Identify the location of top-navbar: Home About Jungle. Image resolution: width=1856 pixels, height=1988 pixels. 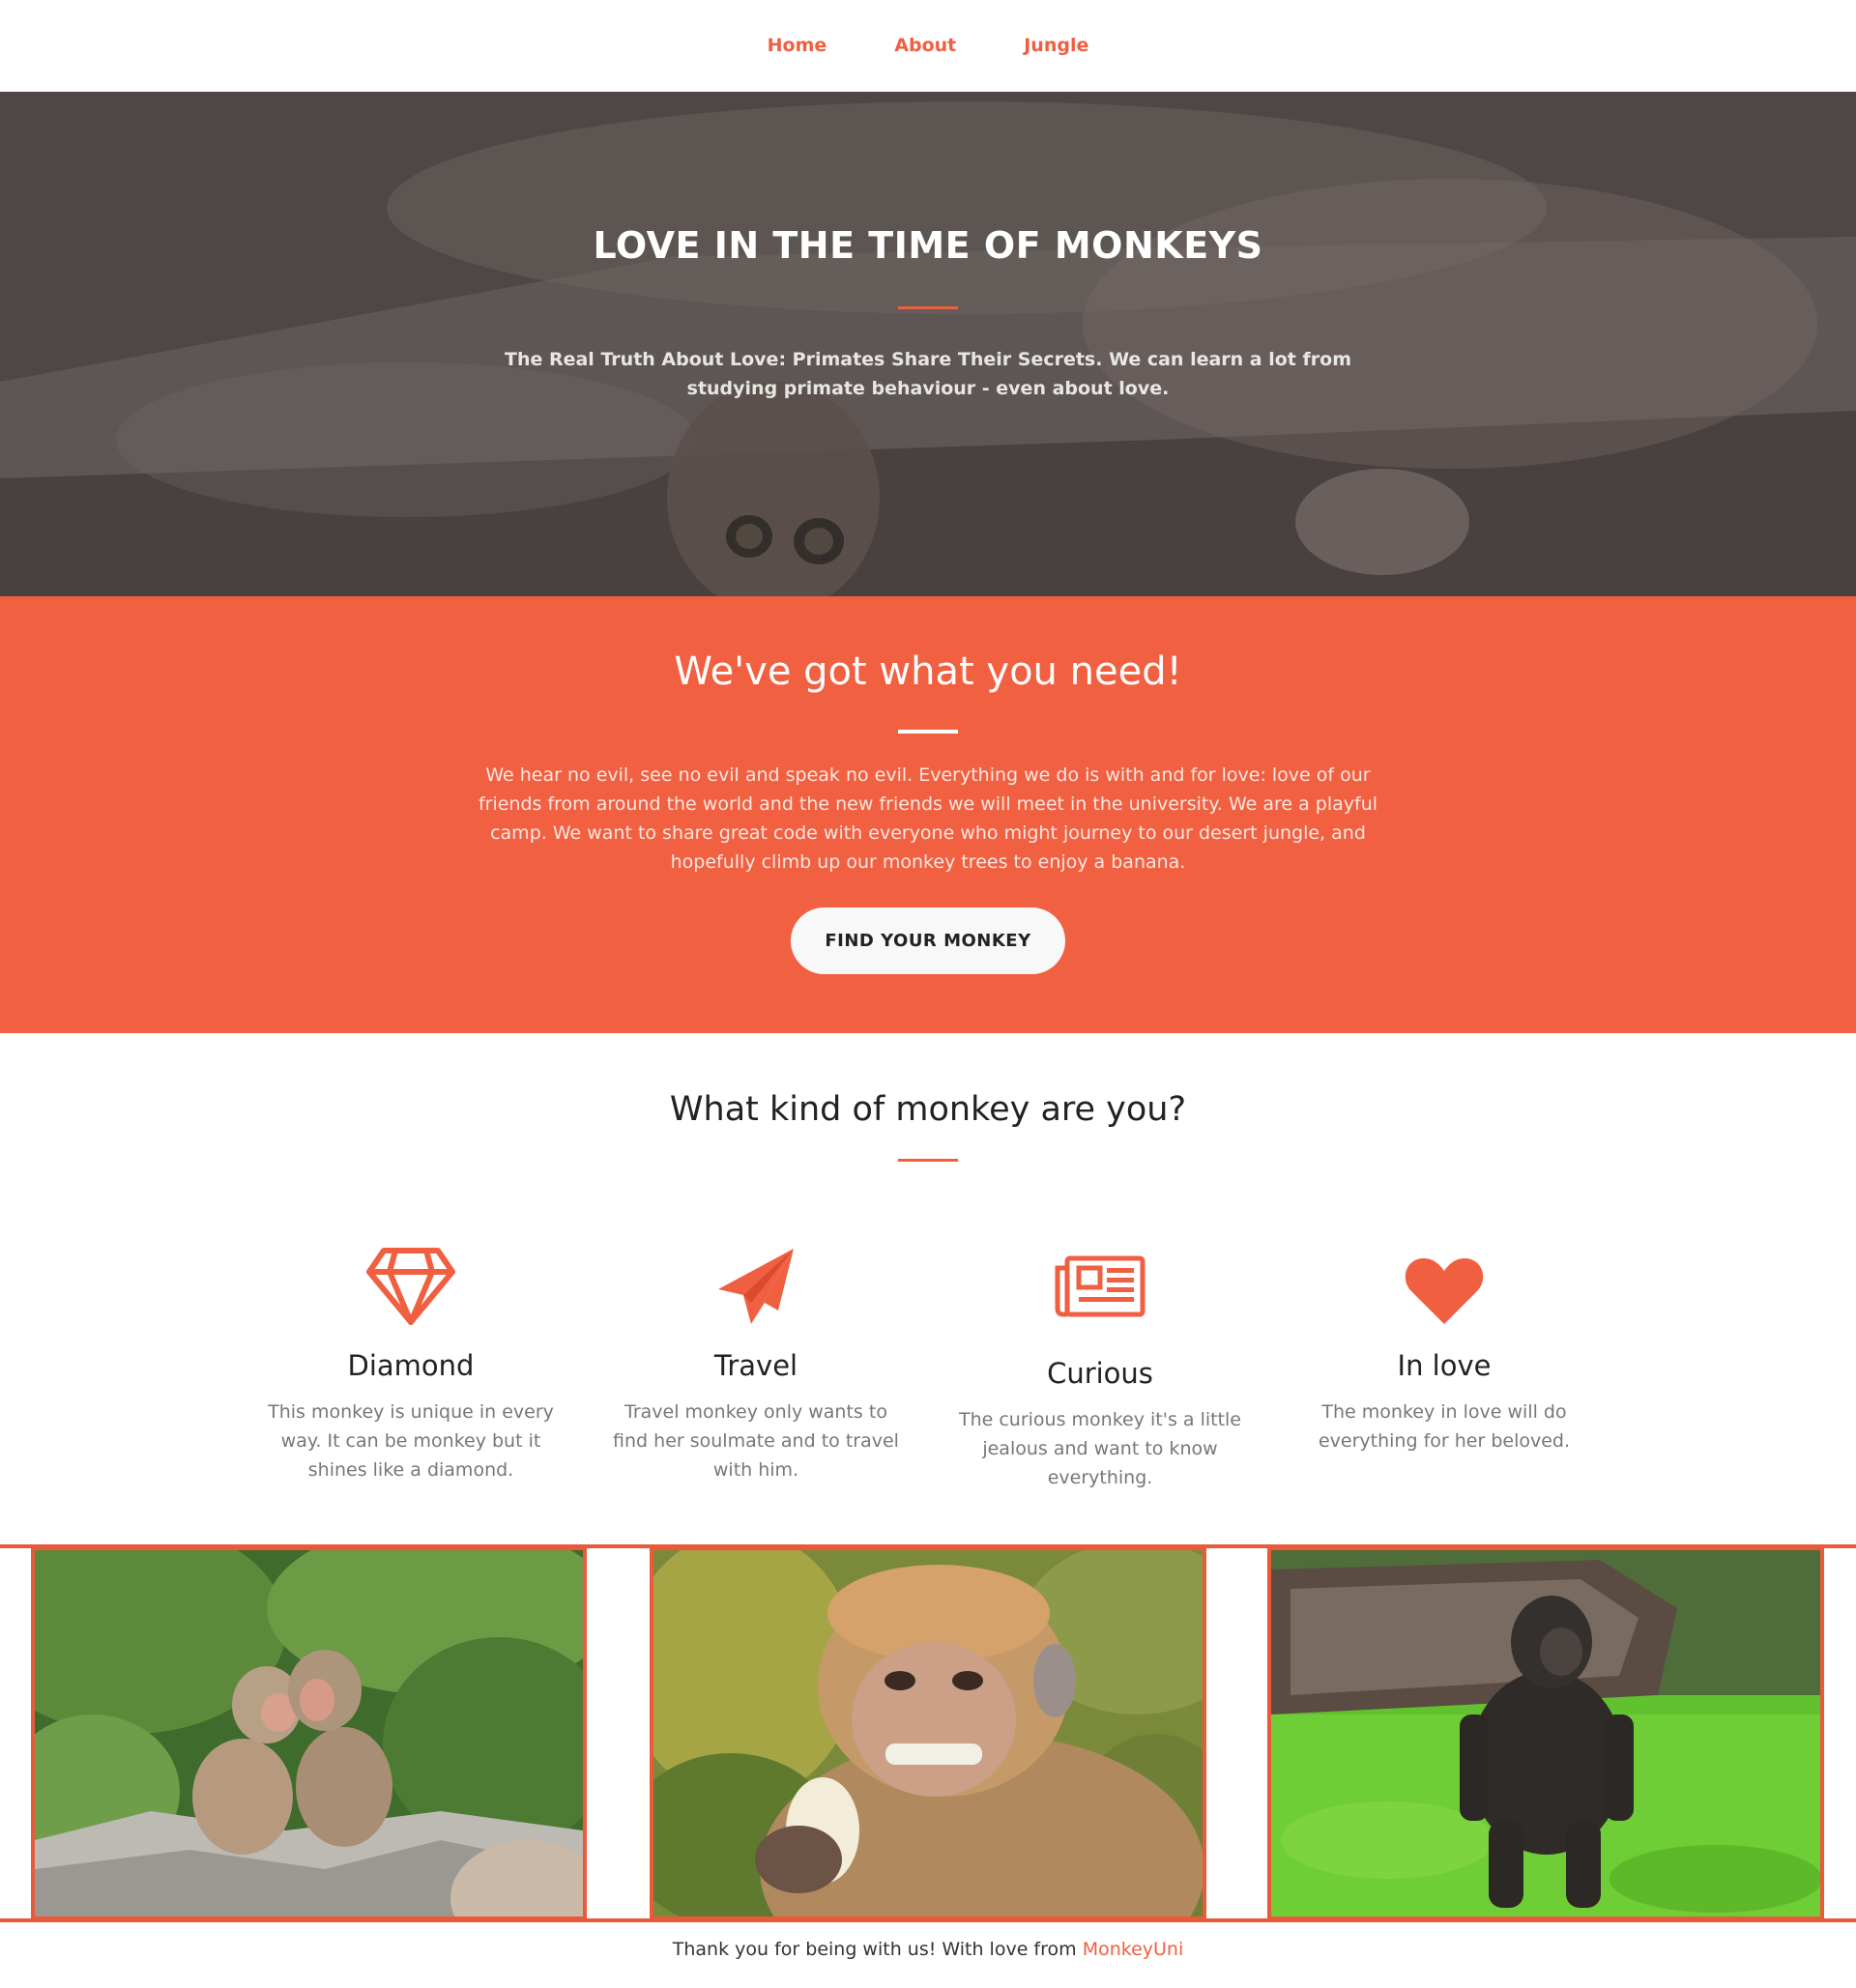
(928, 46).